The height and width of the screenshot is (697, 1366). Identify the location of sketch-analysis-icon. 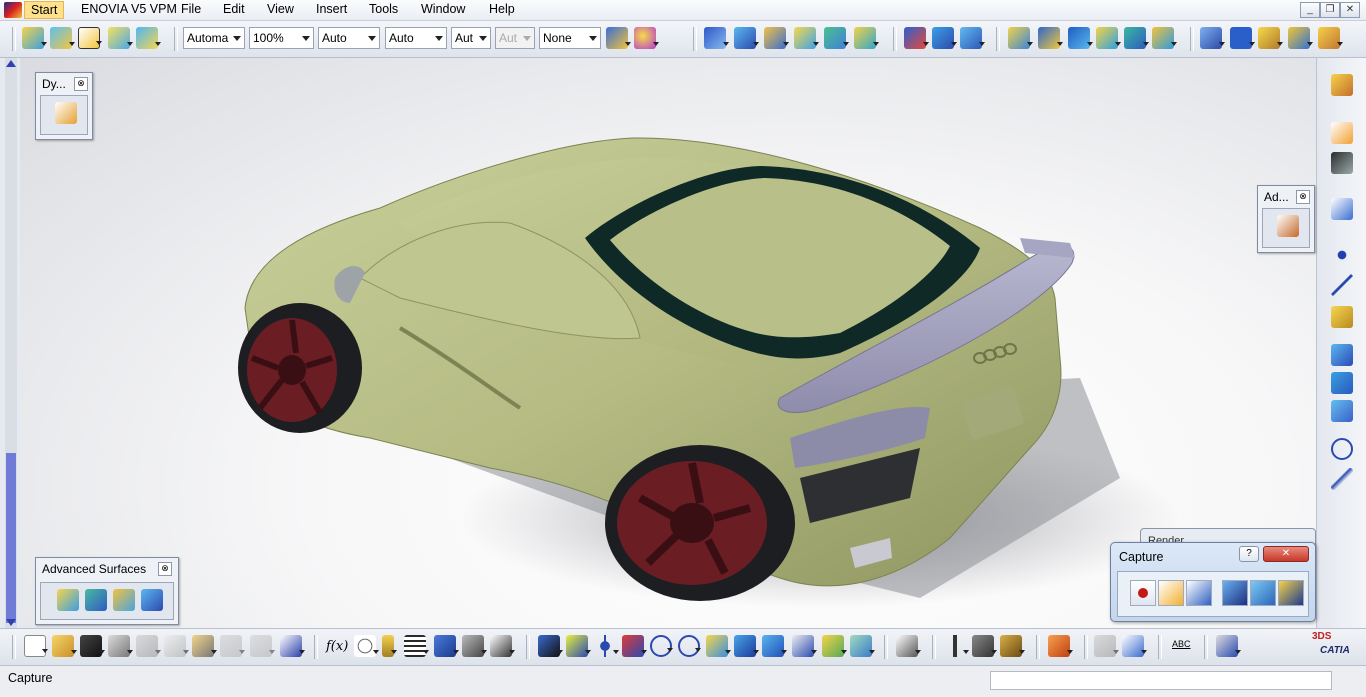
(1228, 646).